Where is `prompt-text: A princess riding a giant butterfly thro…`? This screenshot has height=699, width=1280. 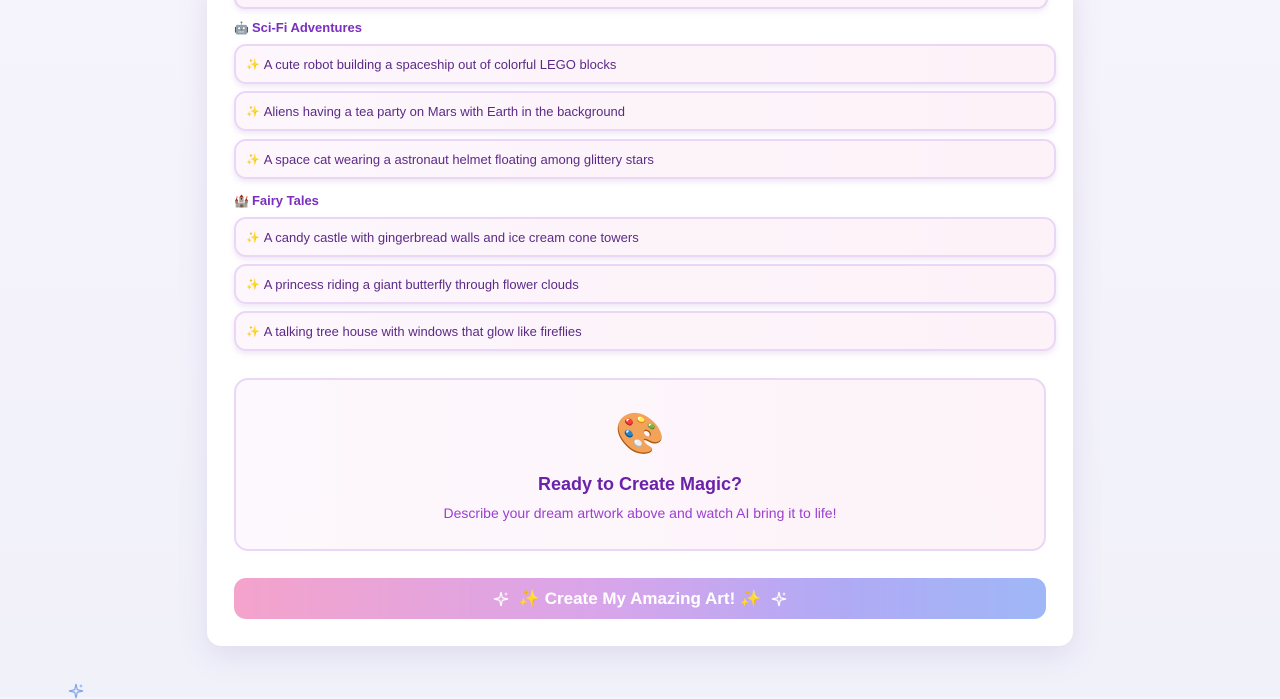
prompt-text: A princess riding a giant butterfly thro… is located at coordinates (421, 284).